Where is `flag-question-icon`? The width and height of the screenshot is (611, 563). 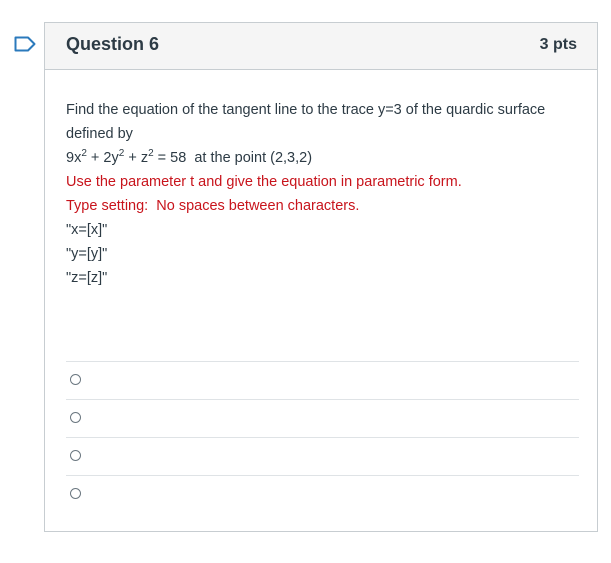 flag-question-icon is located at coordinates (25, 44).